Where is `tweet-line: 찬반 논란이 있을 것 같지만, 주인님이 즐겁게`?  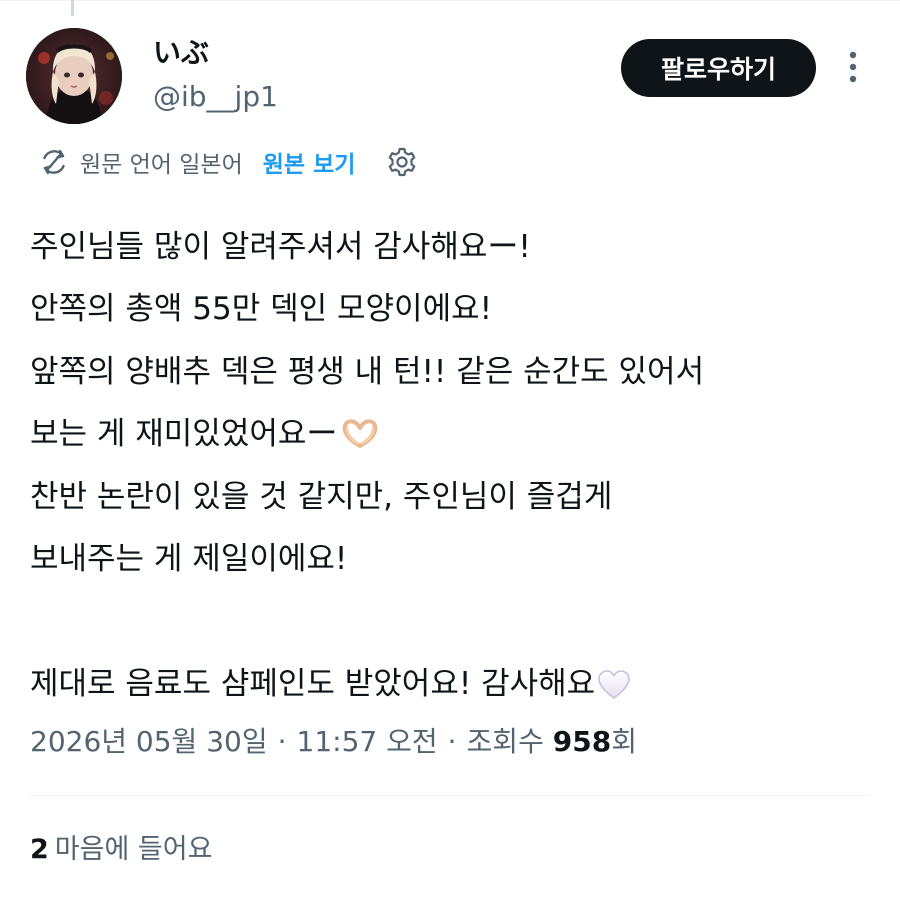 tweet-line: 찬반 논란이 있을 것 같지만, 주인님이 즐겁게 is located at coordinates (321, 496).